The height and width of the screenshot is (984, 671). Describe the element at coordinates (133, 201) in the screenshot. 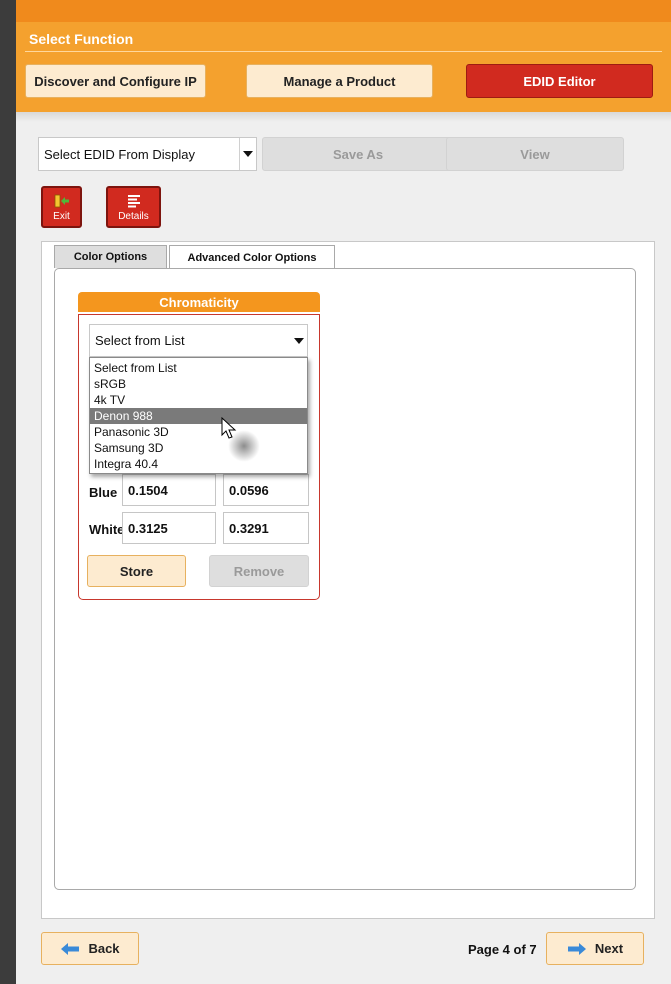

I see `details-icon` at that location.